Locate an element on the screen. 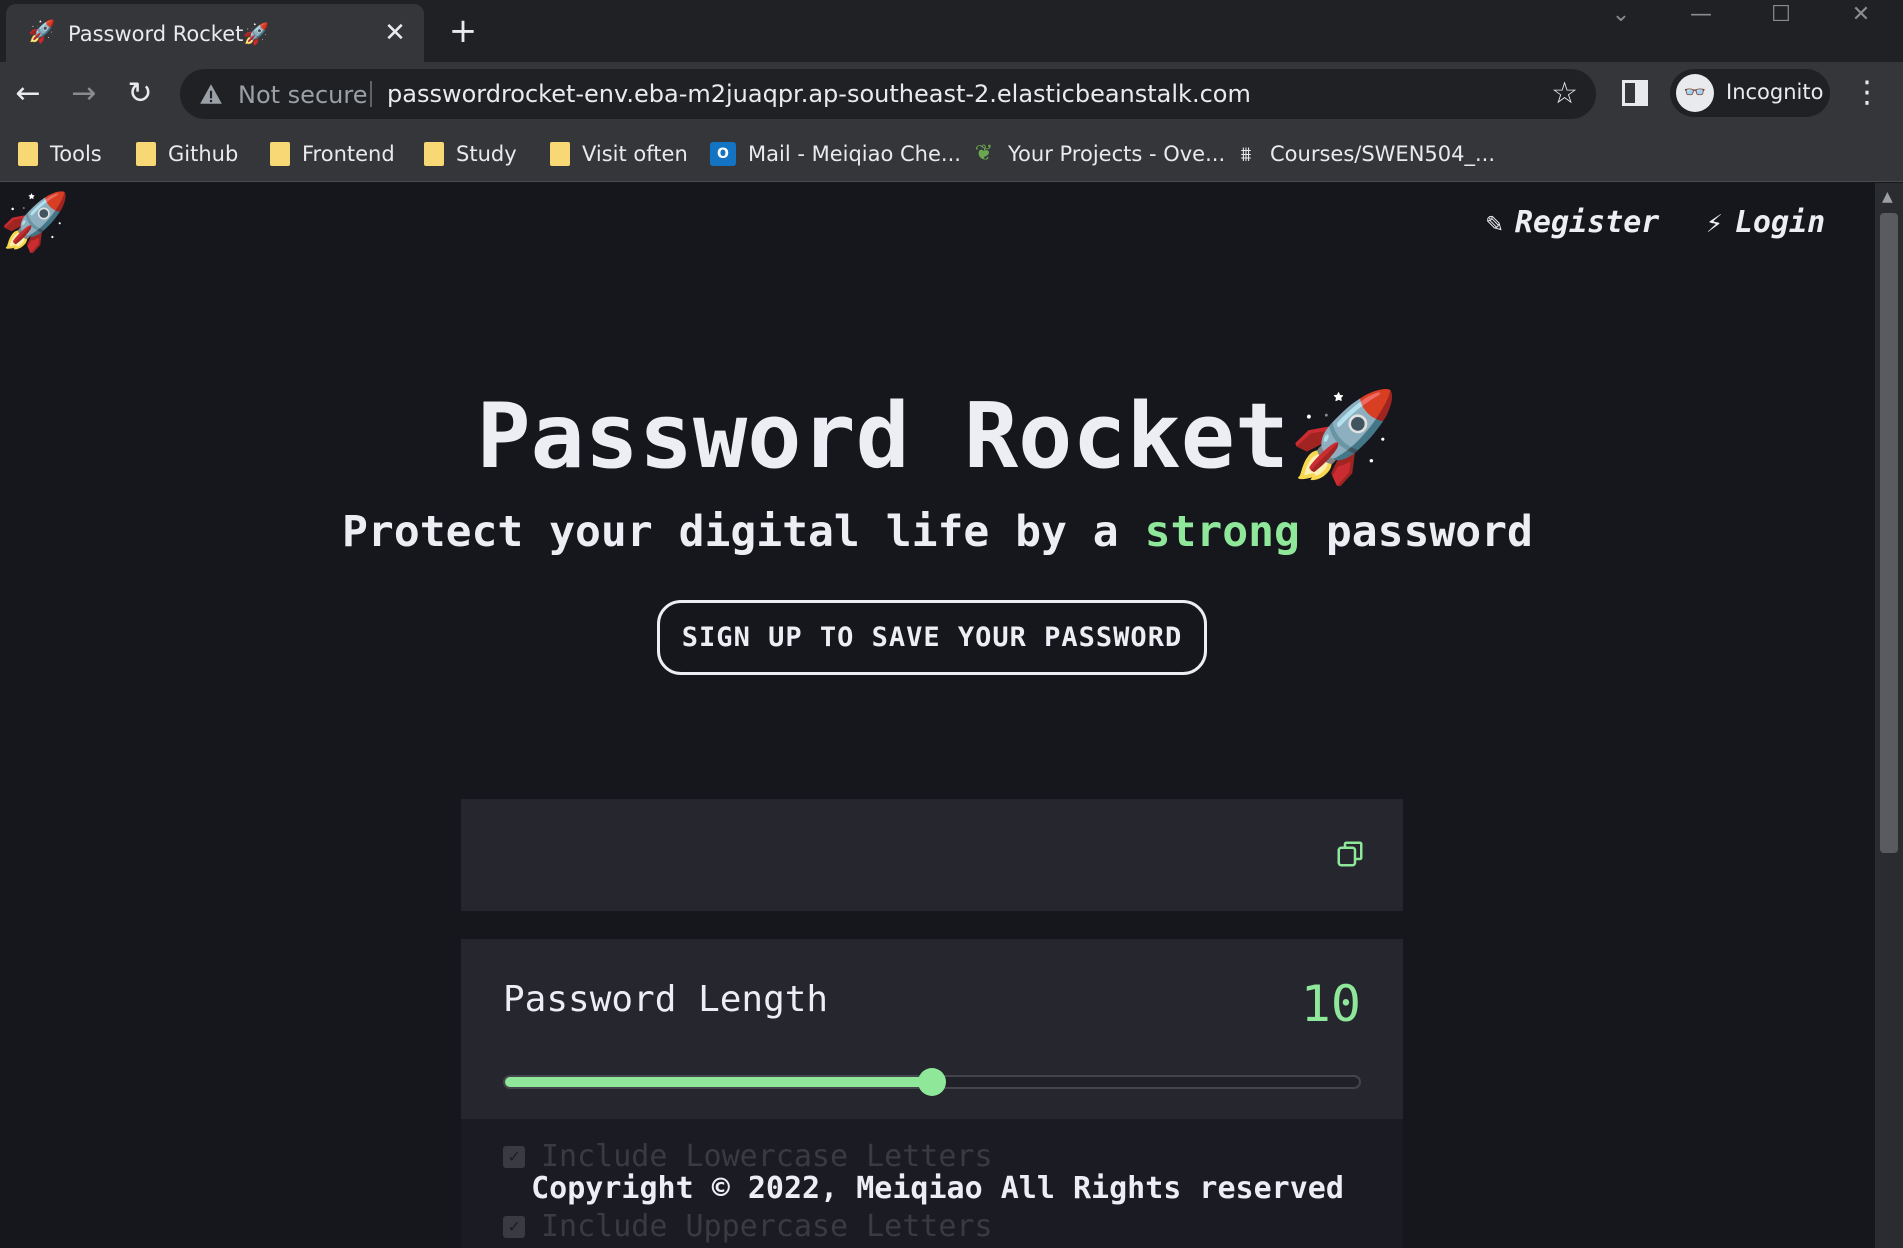 This screenshot has width=1903, height=1248. signup-button: SIGN UP TO SAVE YOUR PASSWORD is located at coordinates (932, 637).